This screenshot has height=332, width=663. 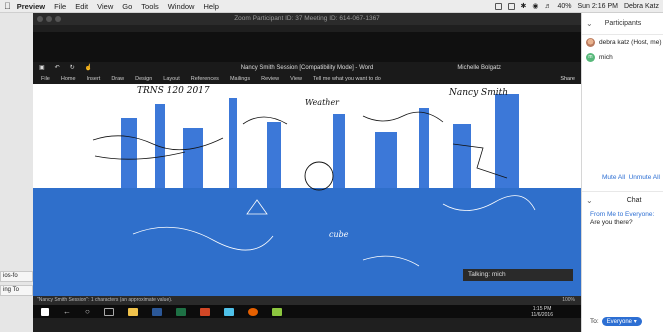 What do you see at coordinates (204, 311) in the screenshot?
I see `powerpoint-icon` at bounding box center [204, 311].